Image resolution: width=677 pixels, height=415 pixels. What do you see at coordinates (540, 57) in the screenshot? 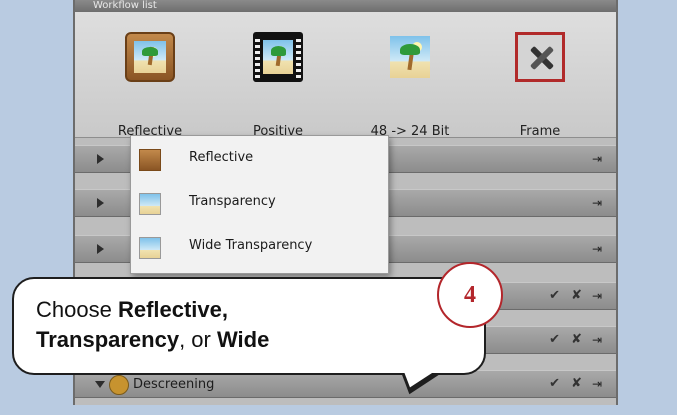
I see `frame-tools-icon` at bounding box center [540, 57].